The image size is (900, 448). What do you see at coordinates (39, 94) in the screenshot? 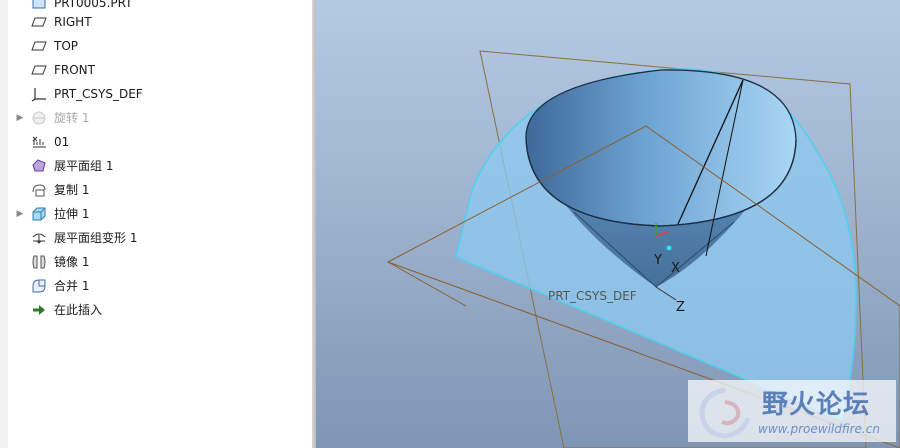
I see `coordinate-system-icon` at bounding box center [39, 94].